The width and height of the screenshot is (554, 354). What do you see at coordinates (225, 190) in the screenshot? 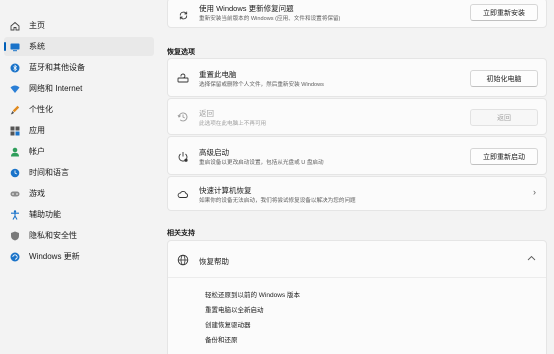
I see `quick-recovery-title: 快速计算机恢复` at bounding box center [225, 190].